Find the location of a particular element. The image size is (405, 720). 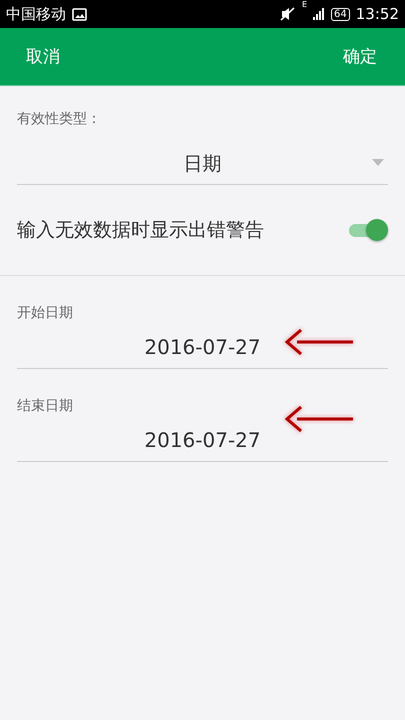

signal-icon is located at coordinates (319, 14).